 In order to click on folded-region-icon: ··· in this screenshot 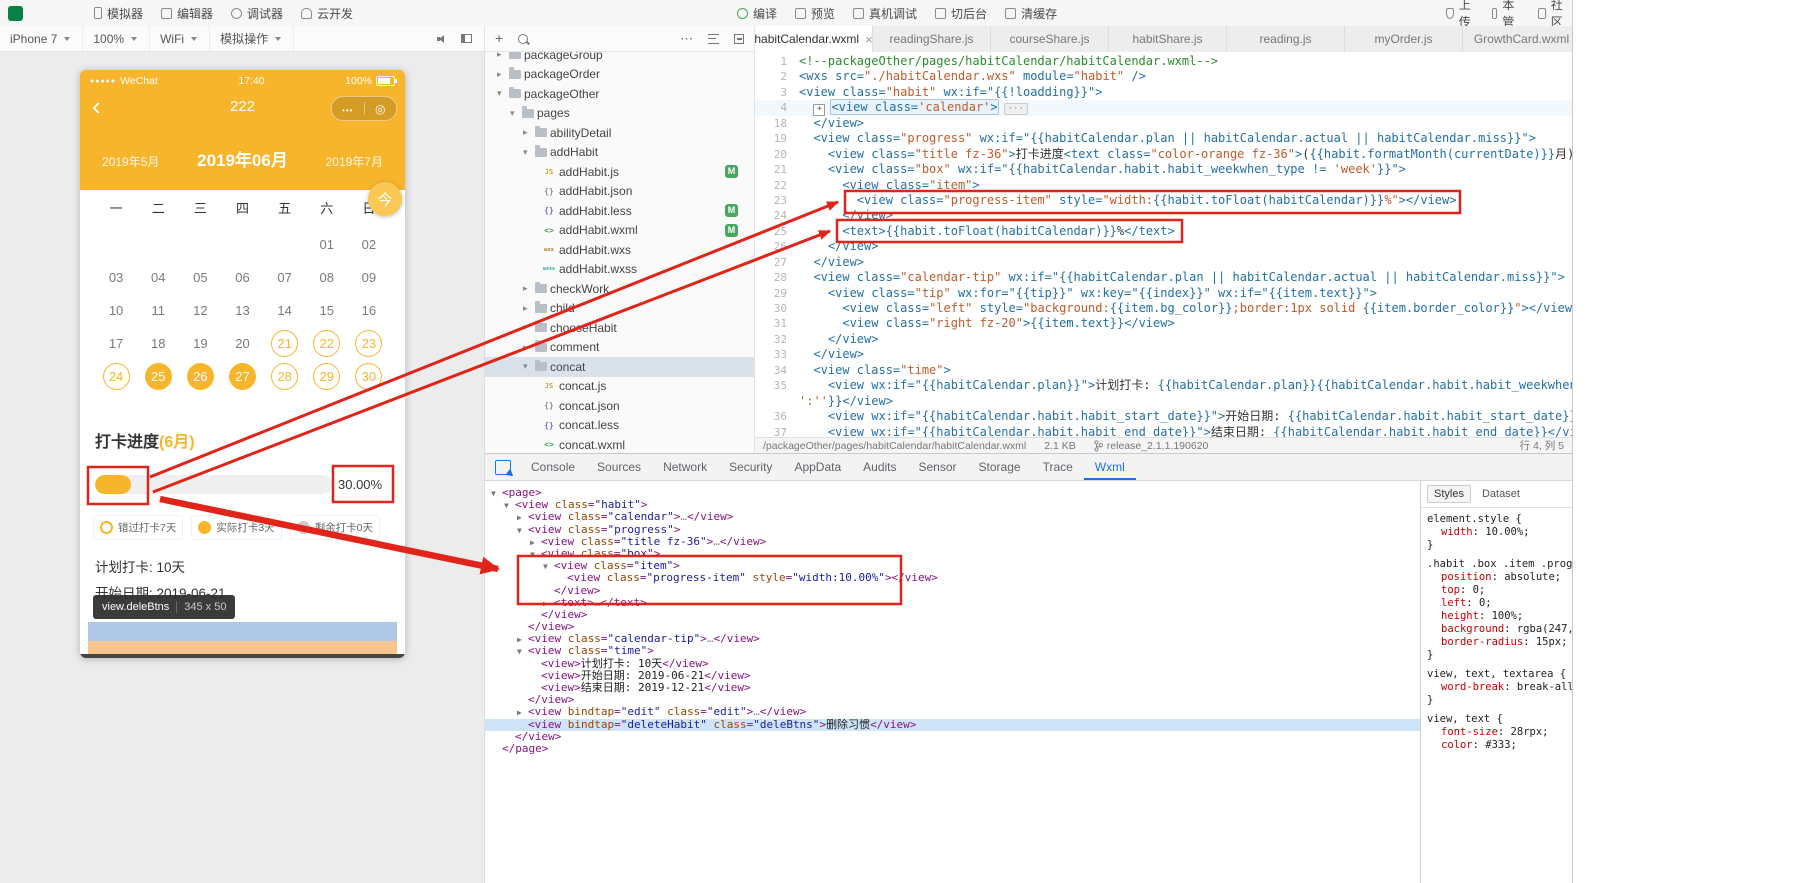, I will do `click(1015, 109)`.